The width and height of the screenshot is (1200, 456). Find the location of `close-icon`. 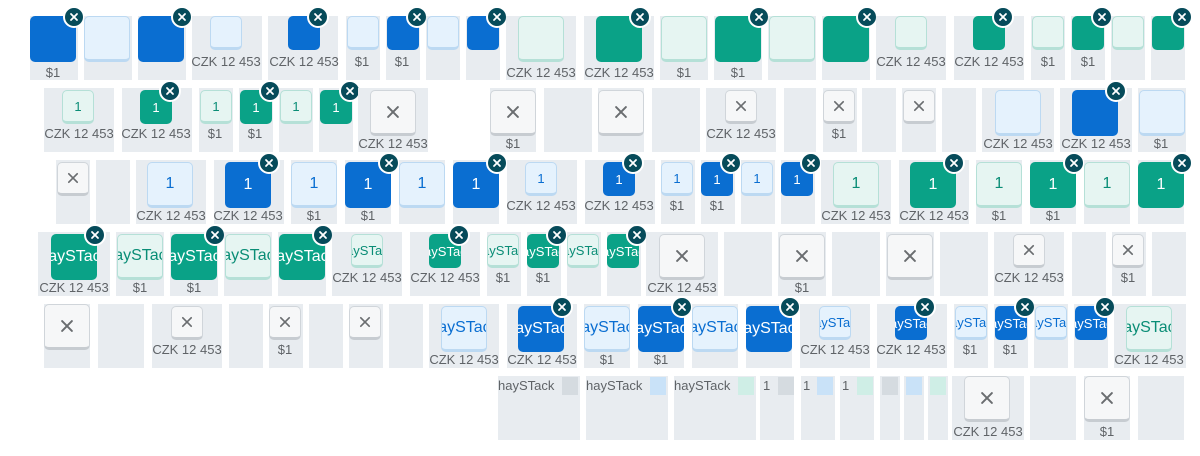

close-icon is located at coordinates (67, 326).